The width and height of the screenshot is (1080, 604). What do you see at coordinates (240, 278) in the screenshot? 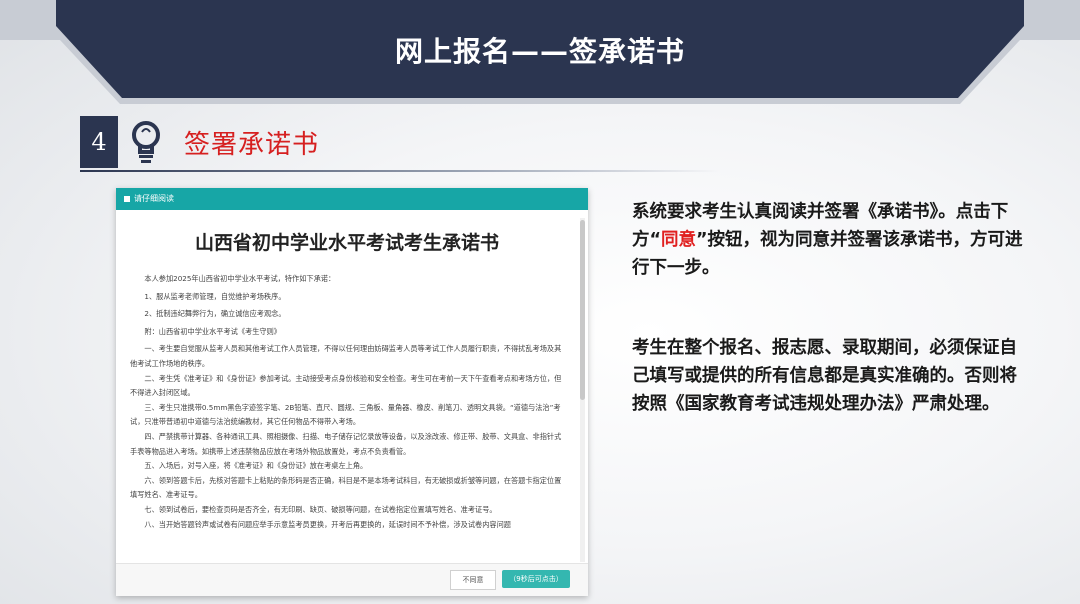
I see `paragraph: 本人参加2025年山西省初中学业水平考试，特作如下承诺：` at bounding box center [240, 278].